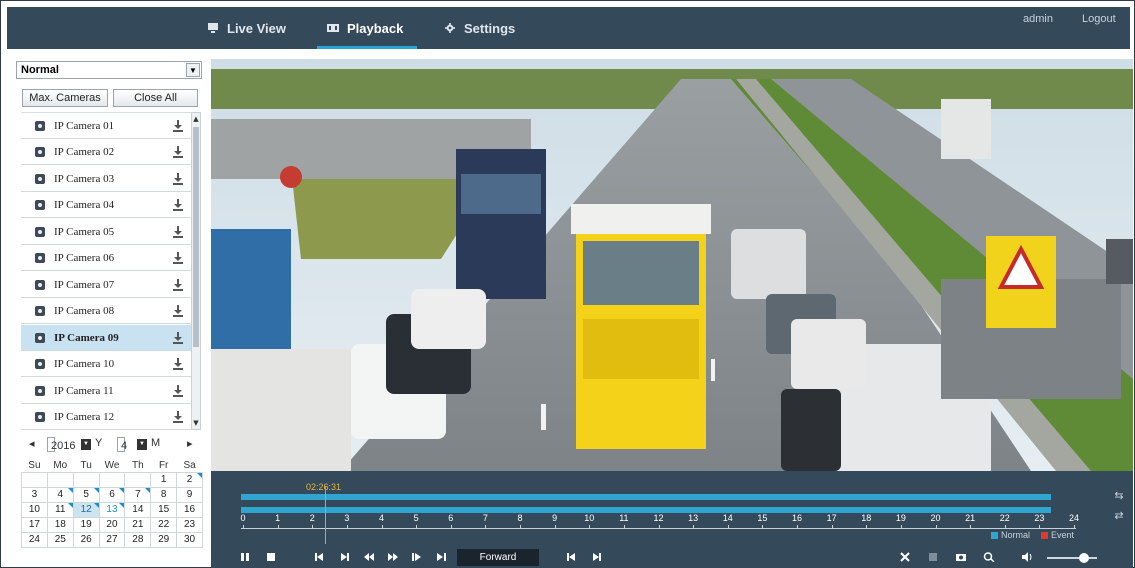  I want to click on previous-segment-button, so click(571, 557).